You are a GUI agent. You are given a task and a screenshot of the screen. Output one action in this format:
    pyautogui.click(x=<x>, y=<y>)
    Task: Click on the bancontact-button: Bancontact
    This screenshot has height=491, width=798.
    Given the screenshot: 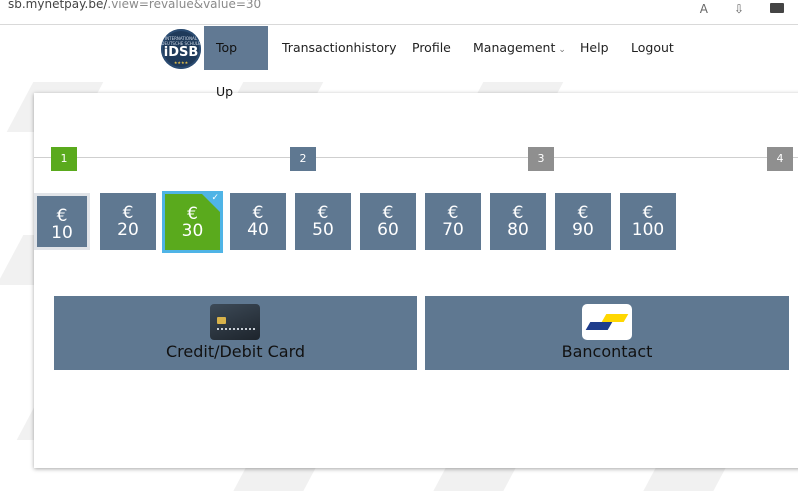 What is the action you would take?
    pyautogui.click(x=607, y=333)
    